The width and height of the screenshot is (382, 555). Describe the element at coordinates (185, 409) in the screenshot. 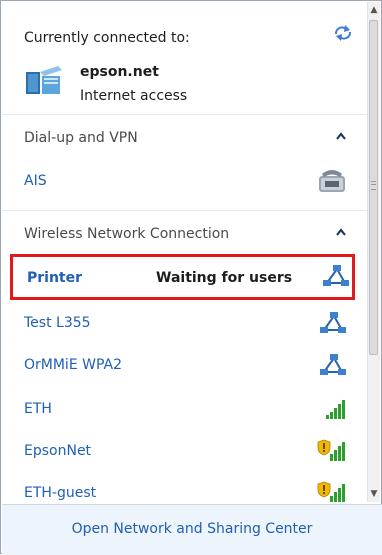

I see `list-item-eth: ETH` at that location.